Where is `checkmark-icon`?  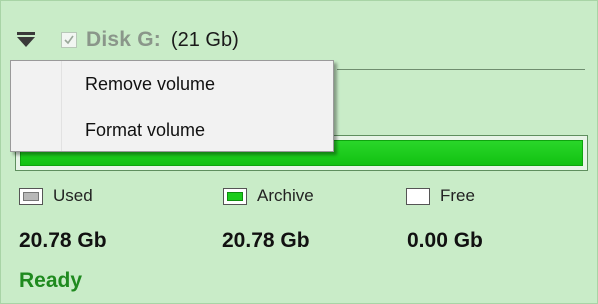
checkmark-icon is located at coordinates (69, 40).